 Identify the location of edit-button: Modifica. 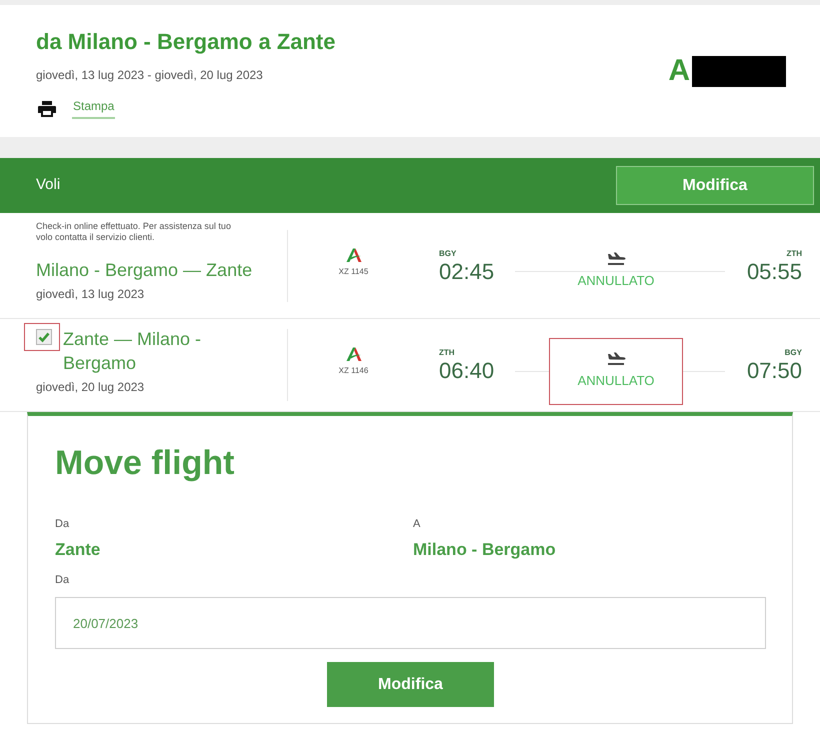
(715, 185).